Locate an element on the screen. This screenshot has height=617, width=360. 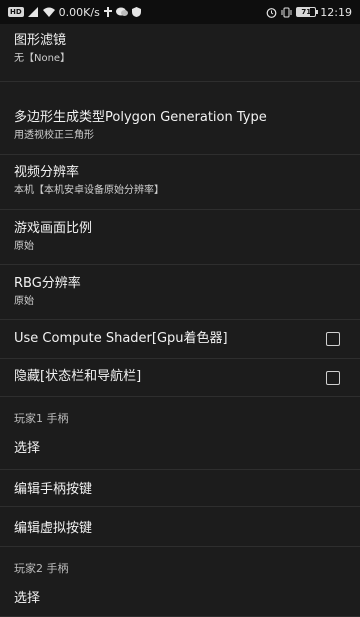
setting-title: 编辑虚拟按键 is located at coordinates (53, 528).